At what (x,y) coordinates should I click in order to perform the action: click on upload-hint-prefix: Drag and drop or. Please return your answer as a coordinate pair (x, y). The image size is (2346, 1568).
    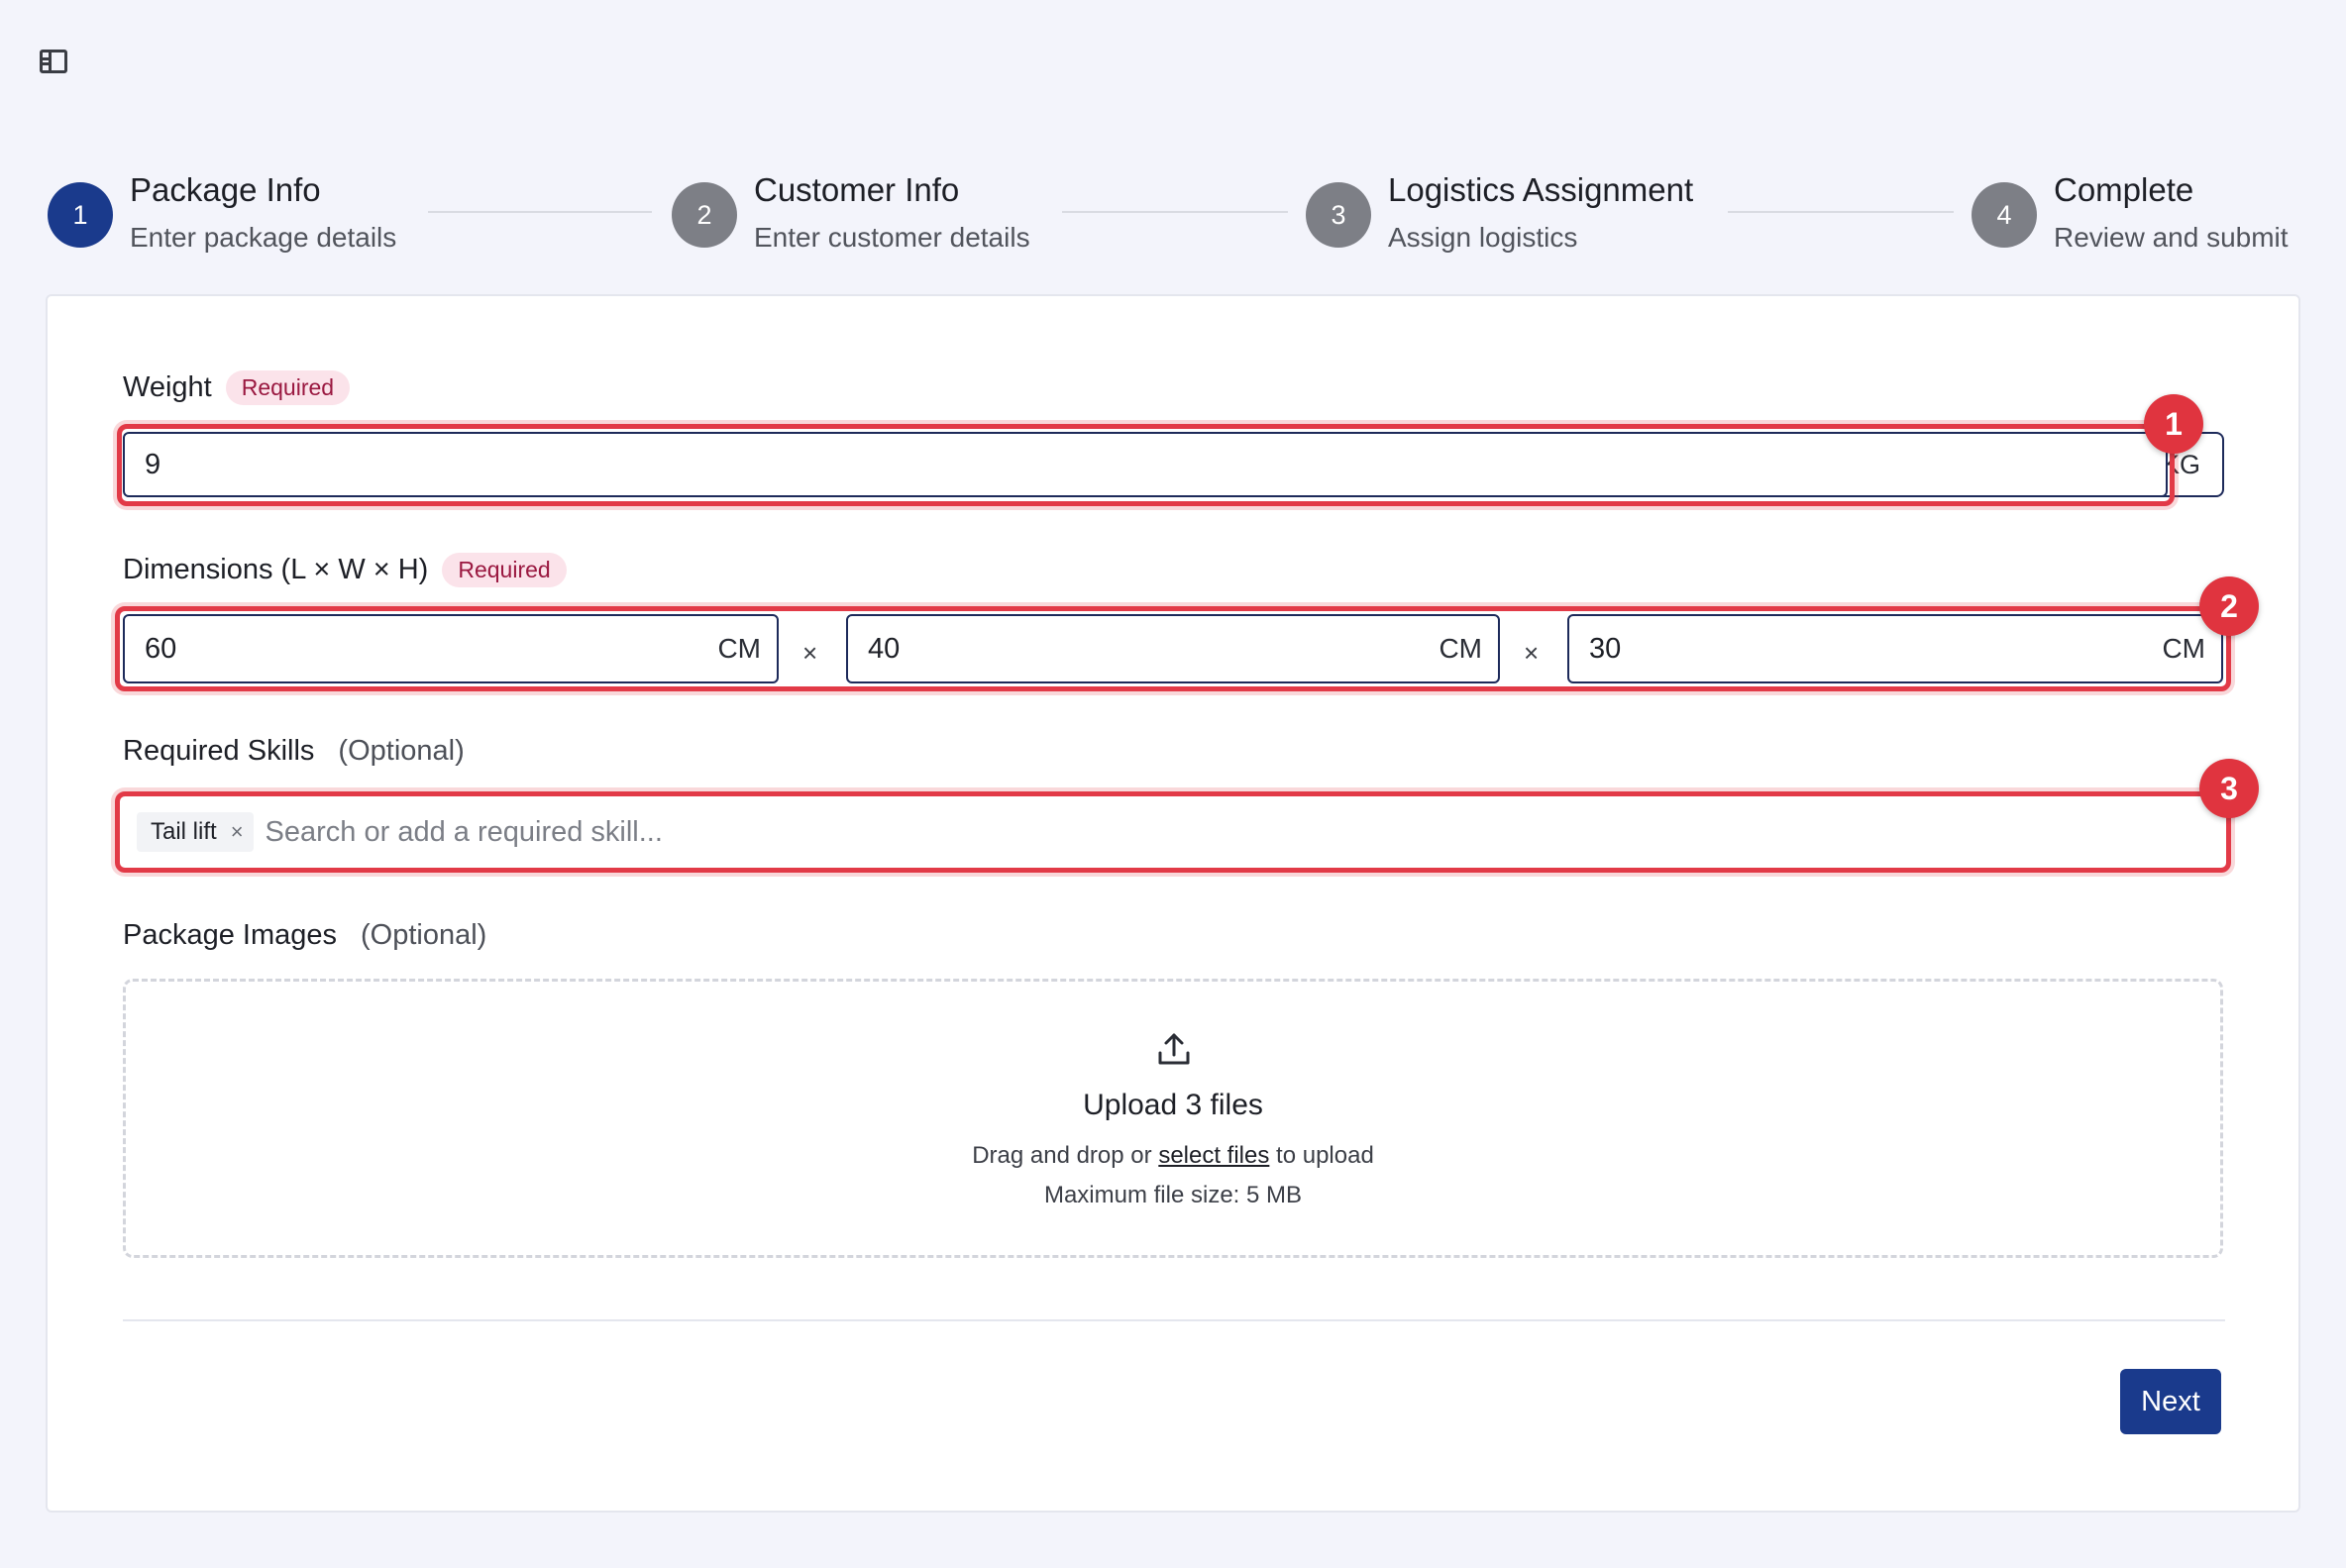
    Looking at the image, I should click on (1062, 1155).